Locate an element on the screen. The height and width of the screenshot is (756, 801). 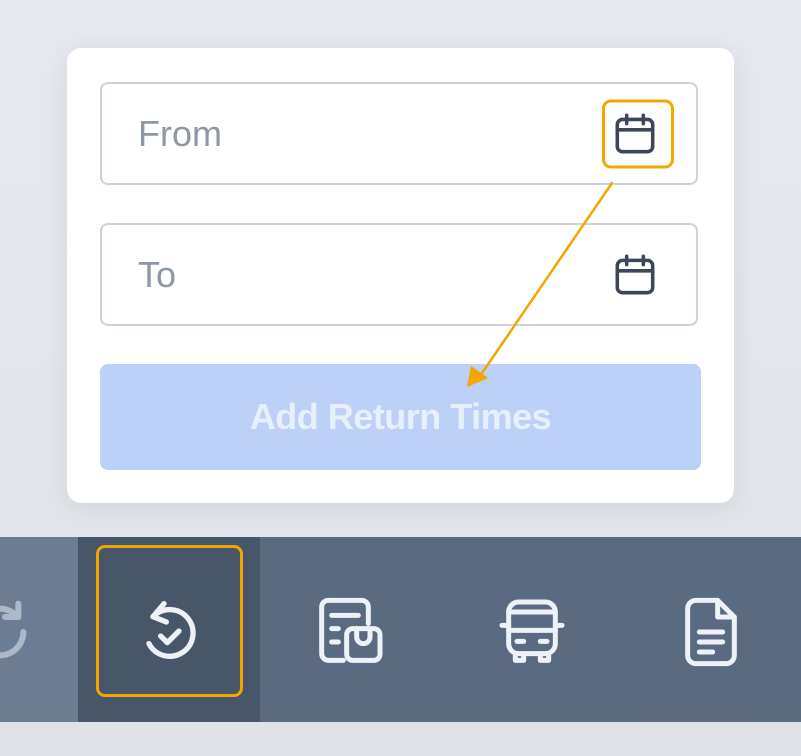
to-date-field: To is located at coordinates (399, 274).